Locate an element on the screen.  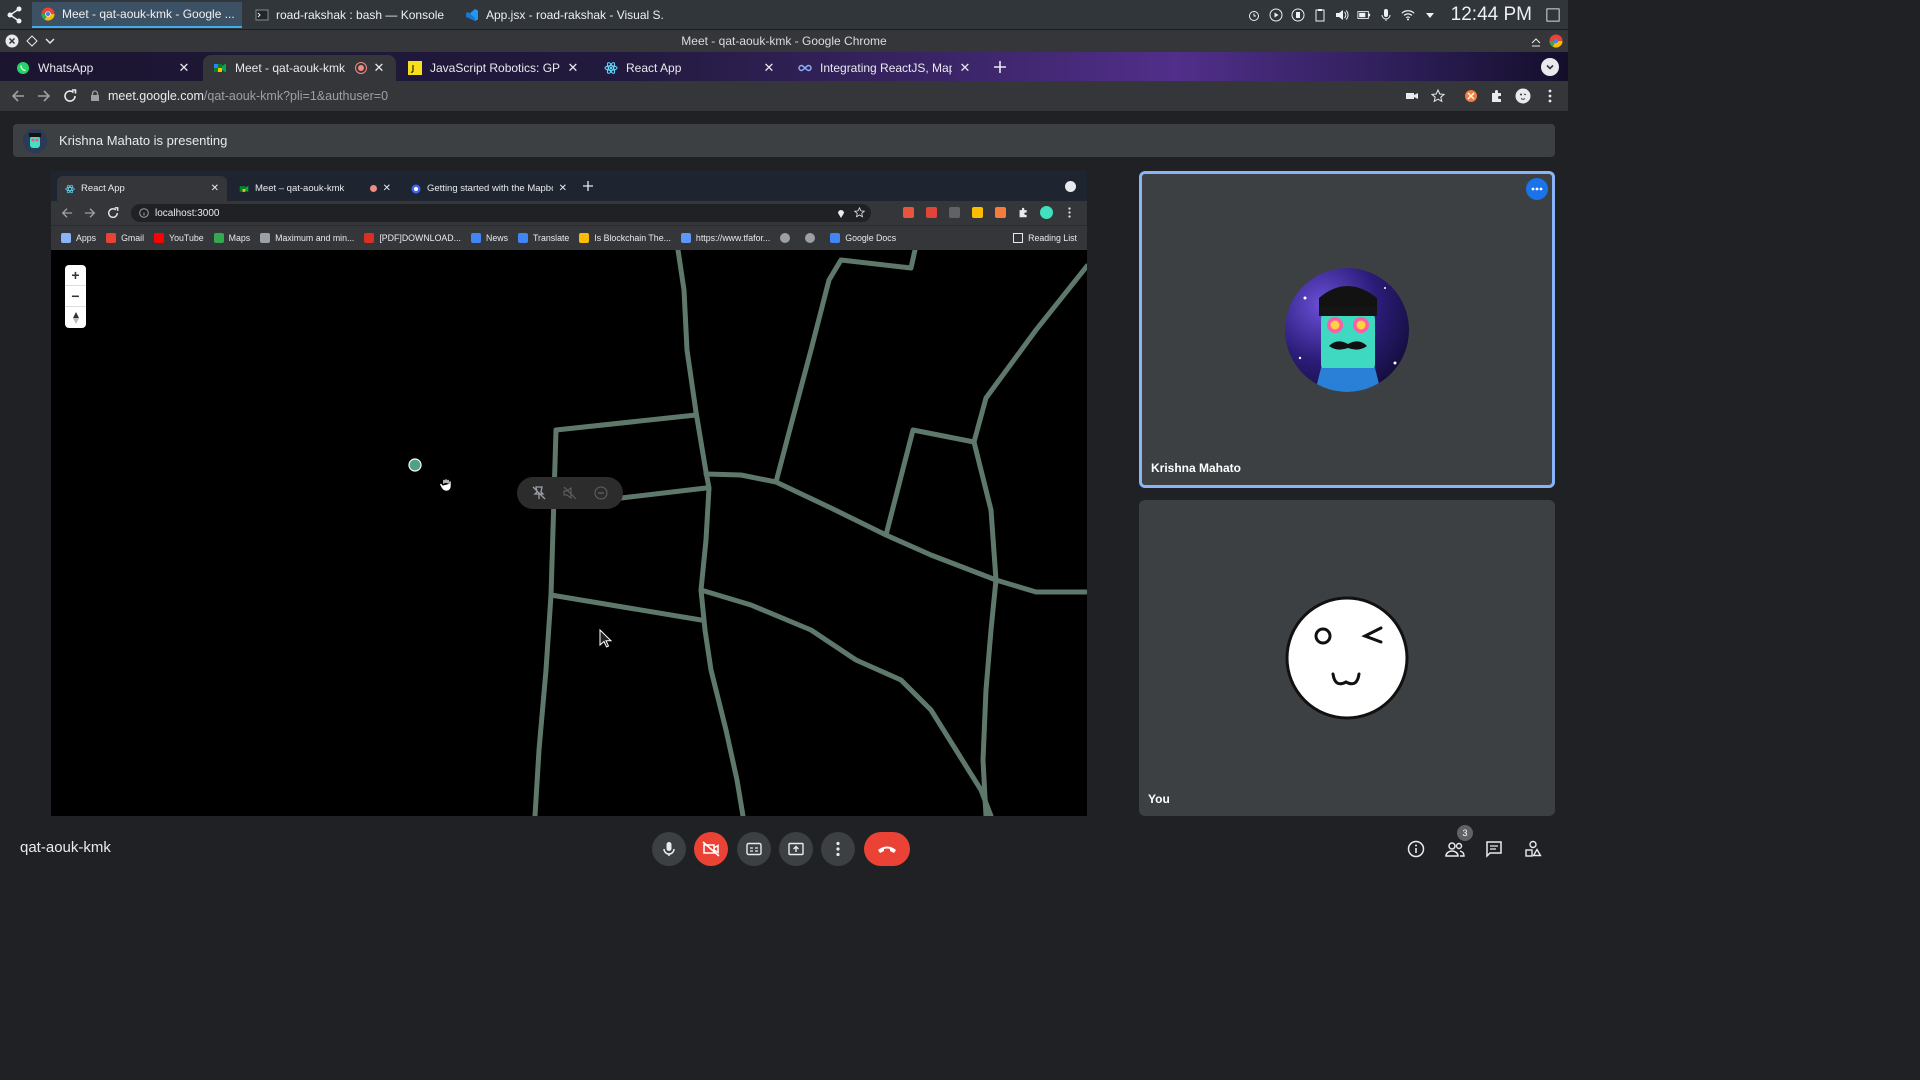
presented-tab-meet: Meet – qat-aouk-kmk ✕ is located at coordinates (315, 188).